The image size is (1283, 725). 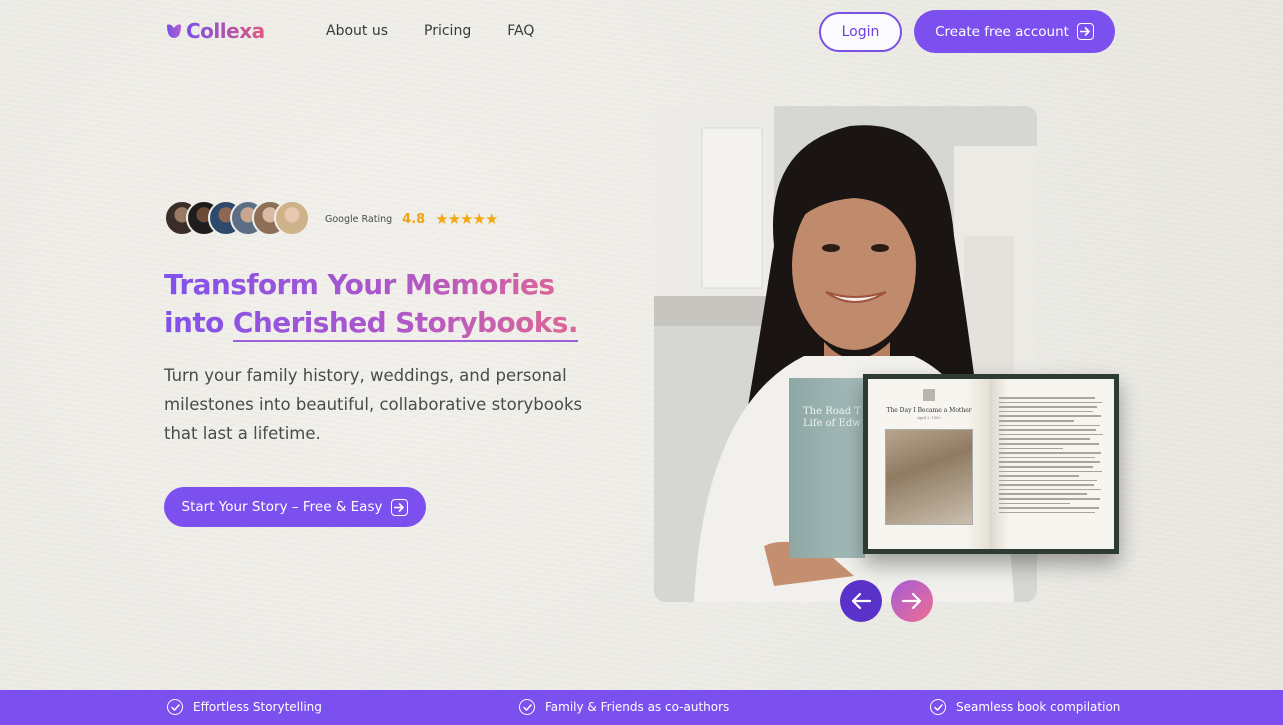 I want to click on headline-underlined: Cherished Storybooks., so click(x=405, y=324).